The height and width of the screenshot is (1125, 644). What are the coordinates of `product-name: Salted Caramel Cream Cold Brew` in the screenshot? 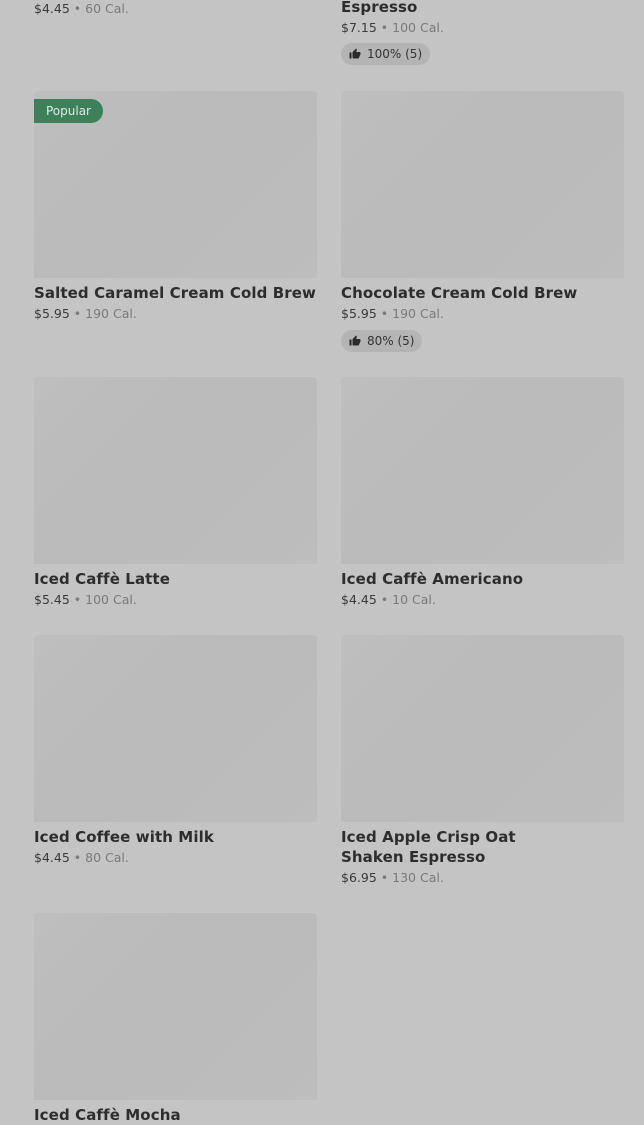 It's located at (175, 293).